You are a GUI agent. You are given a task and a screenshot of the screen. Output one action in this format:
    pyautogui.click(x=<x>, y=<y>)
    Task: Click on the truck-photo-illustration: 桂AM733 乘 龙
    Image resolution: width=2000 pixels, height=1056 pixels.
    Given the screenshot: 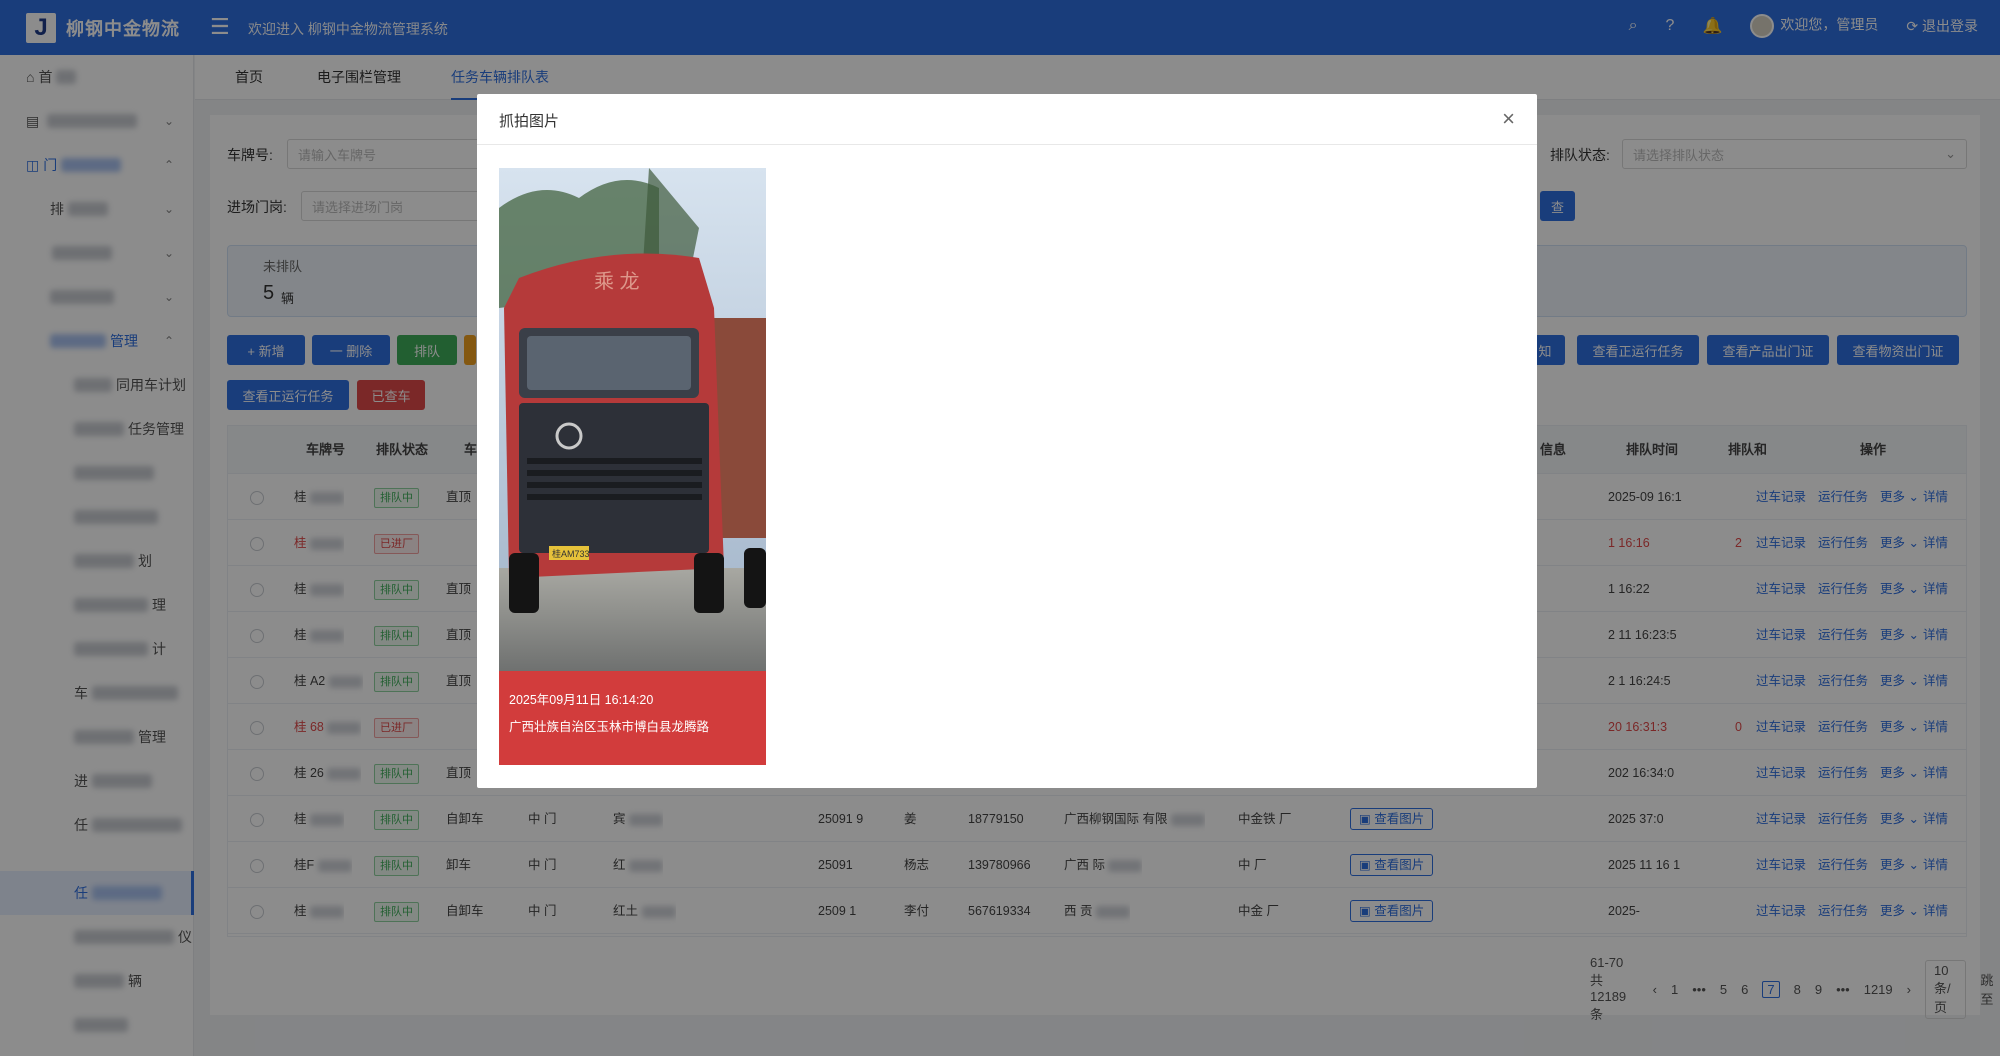 What is the action you would take?
    pyautogui.click(x=632, y=419)
    